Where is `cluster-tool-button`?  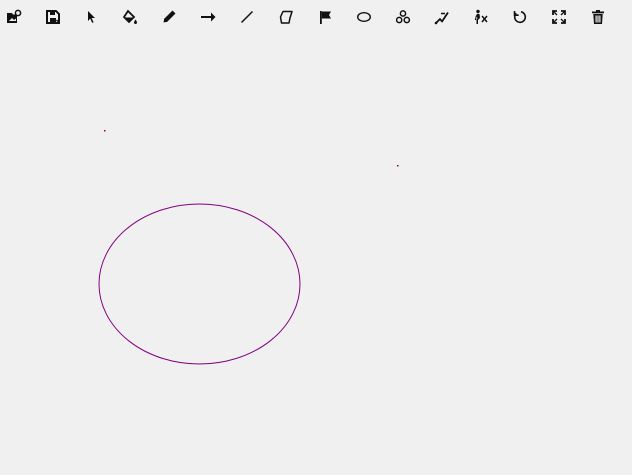
cluster-tool-button is located at coordinates (403, 17).